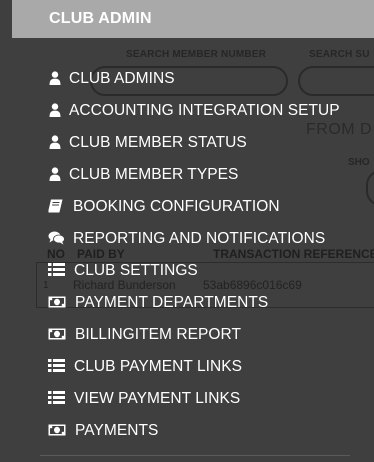 The height and width of the screenshot is (462, 374). Describe the element at coordinates (176, 206) in the screenshot. I see `menu-item-label: BOOKING CONFIGURATION` at that location.